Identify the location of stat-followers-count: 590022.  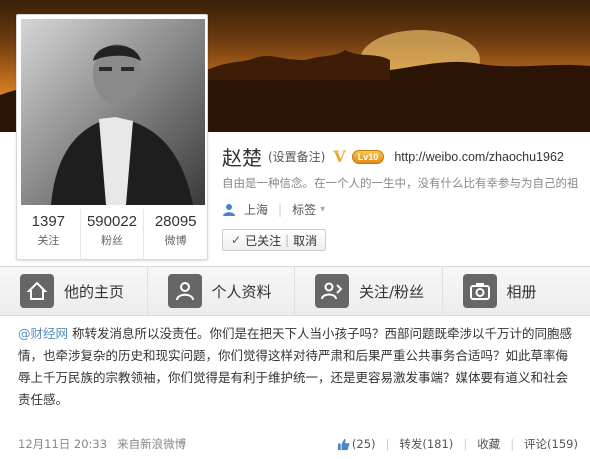
(112, 221).